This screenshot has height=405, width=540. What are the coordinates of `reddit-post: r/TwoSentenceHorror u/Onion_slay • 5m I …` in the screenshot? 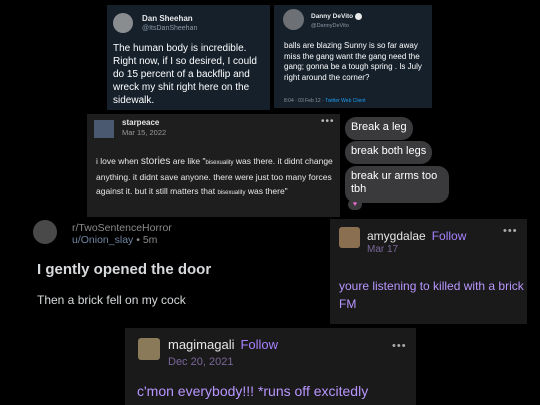 It's located at (176, 270).